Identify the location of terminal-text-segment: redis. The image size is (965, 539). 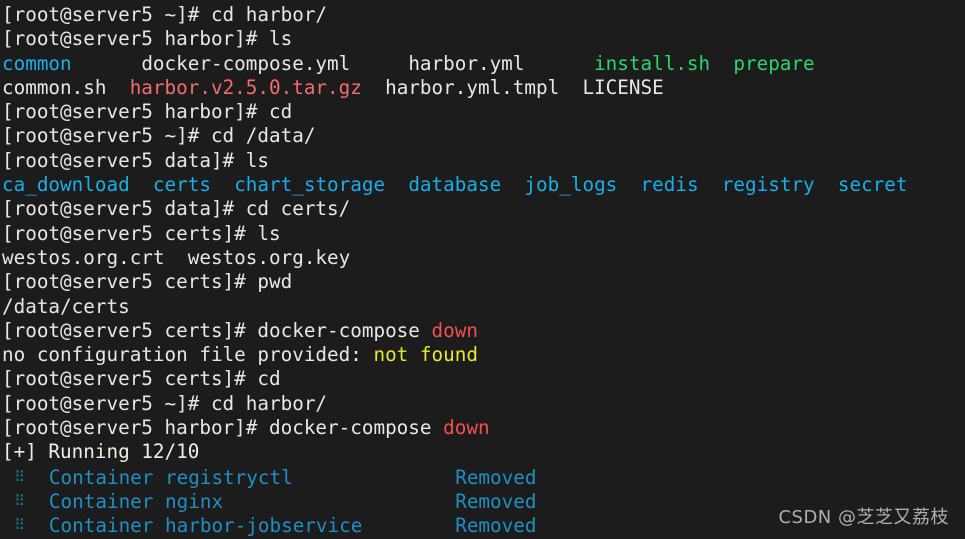
(669, 185).